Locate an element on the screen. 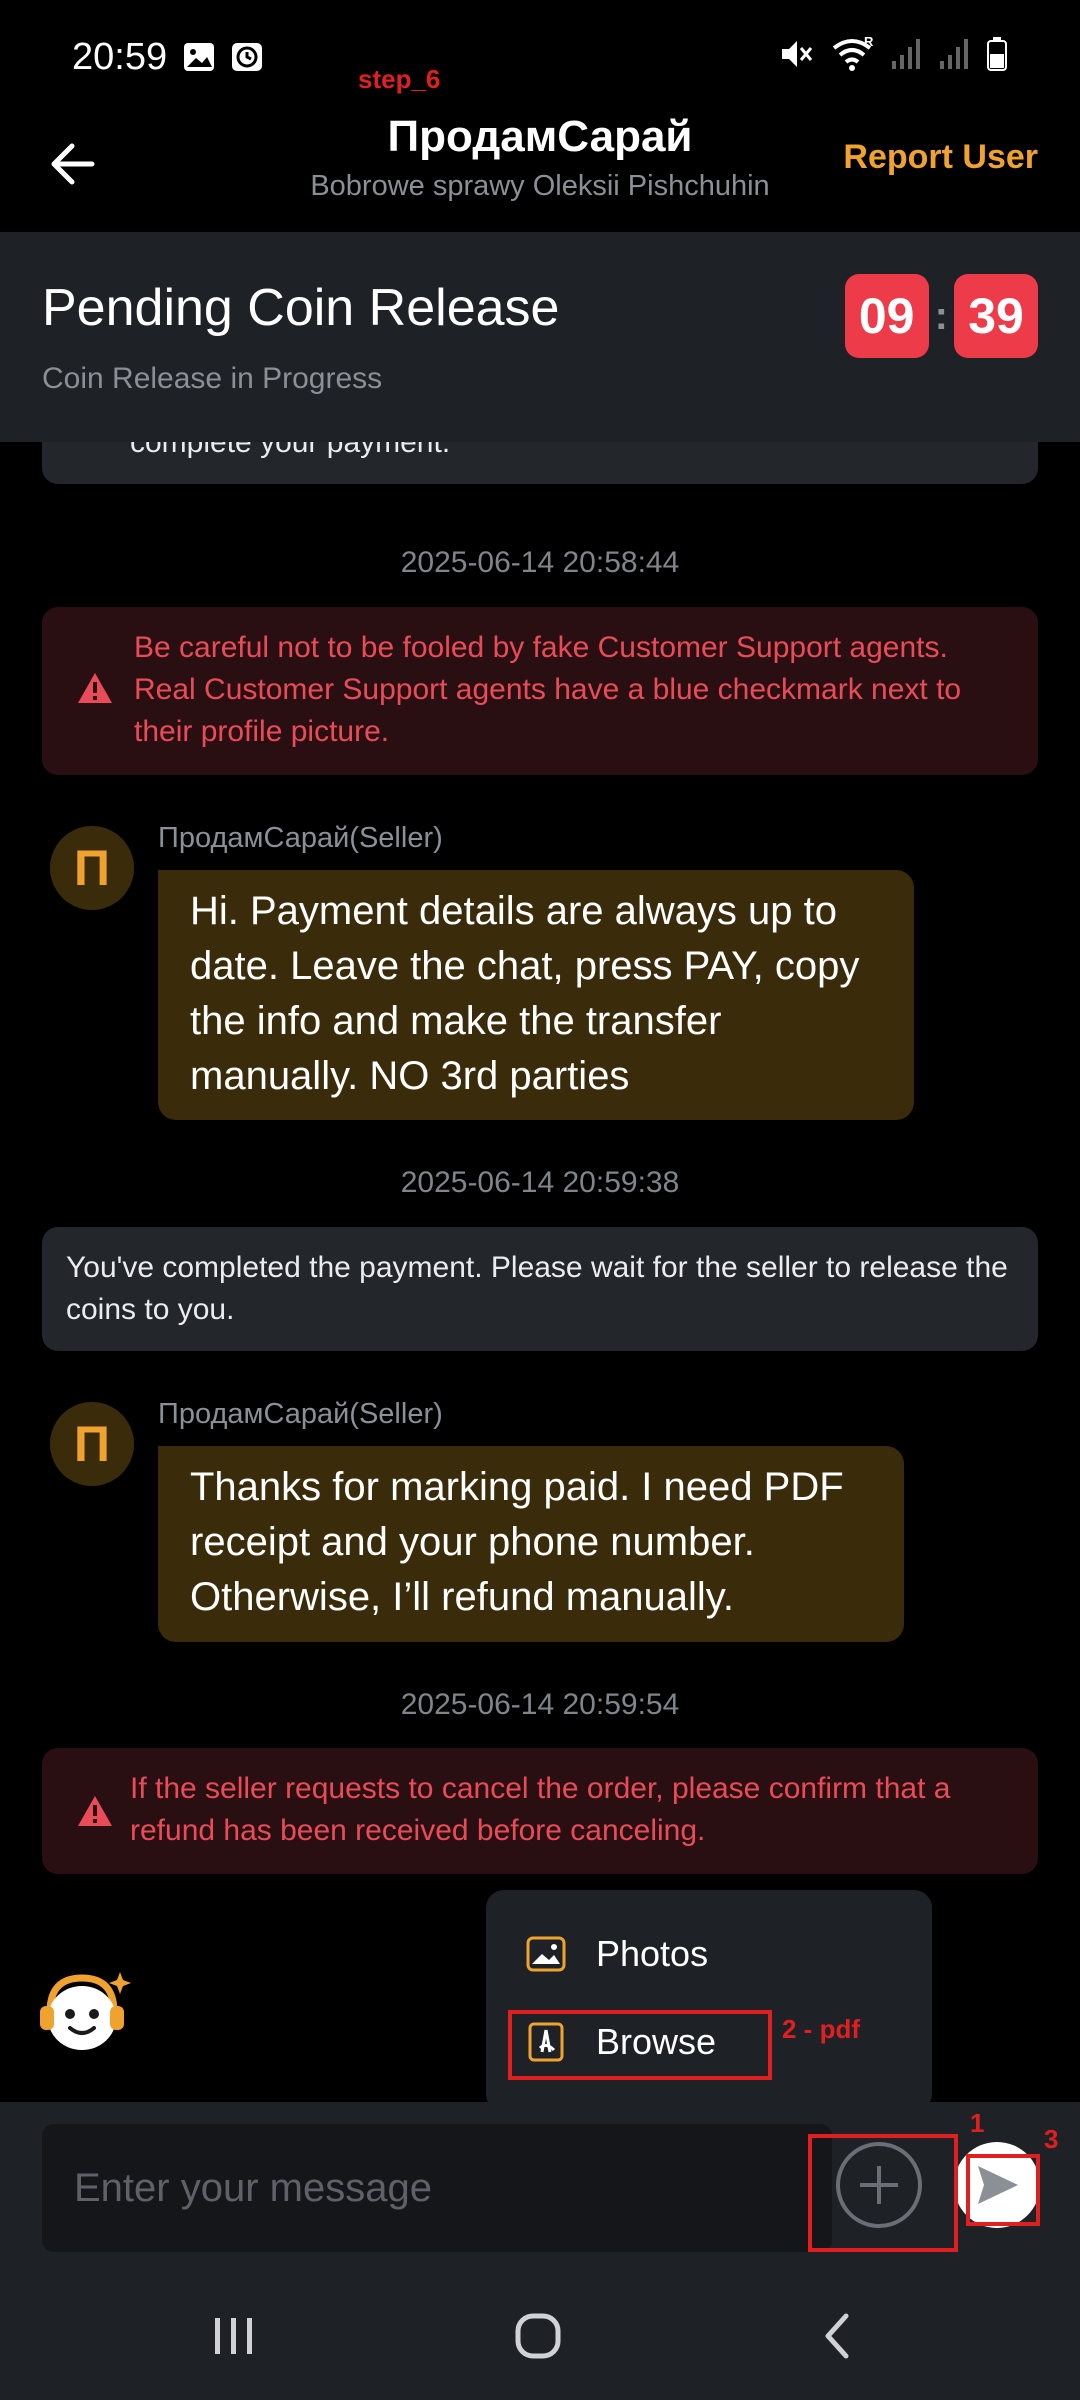 The height and width of the screenshot is (2400, 1080). recent-apps-icon is located at coordinates (233, 2336).